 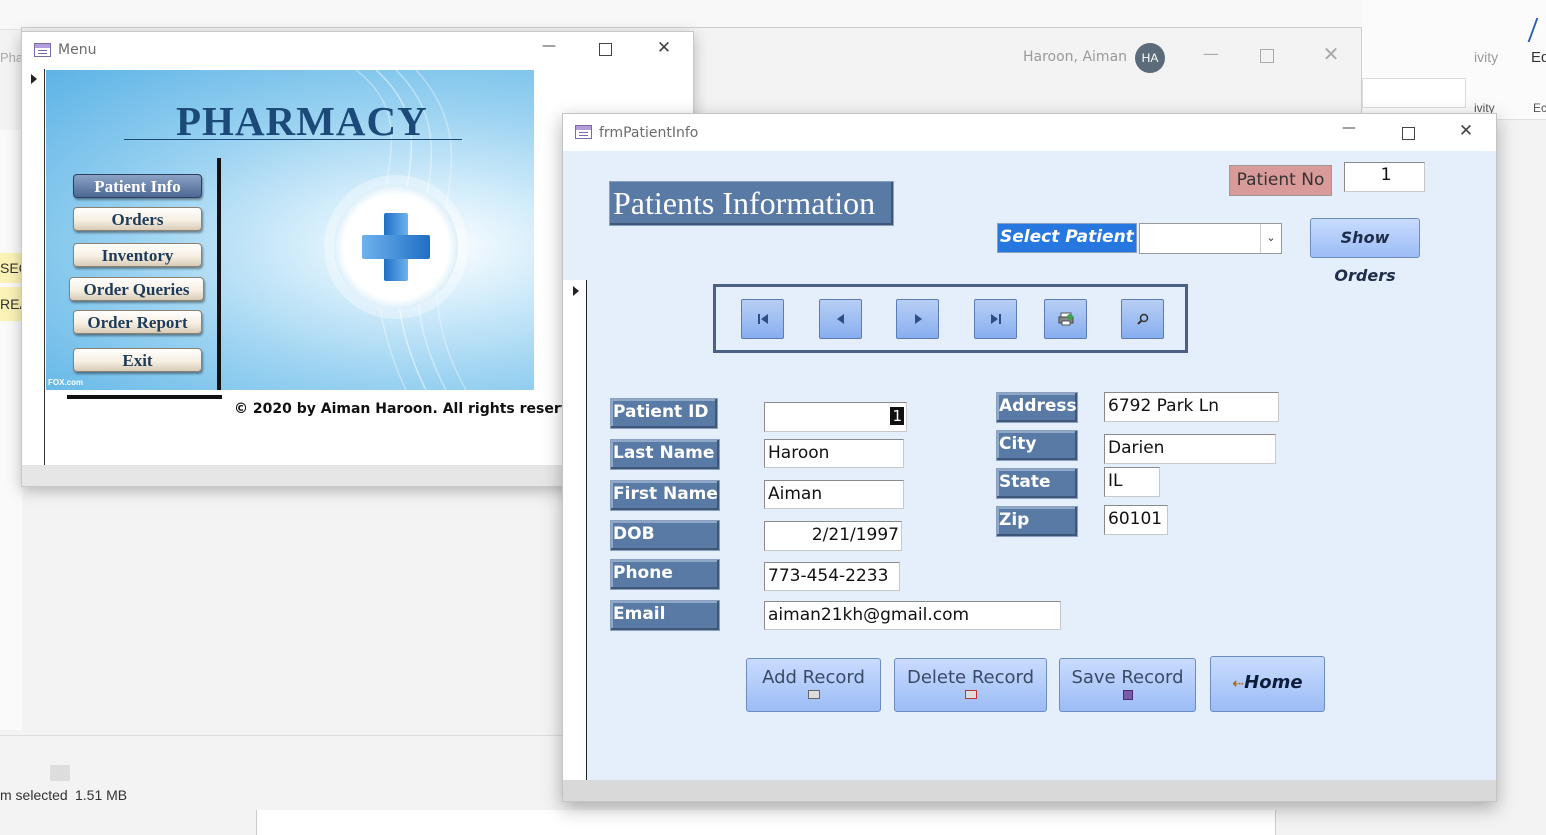 What do you see at coordinates (834, 494) in the screenshot?
I see `first-name-field: Aiman` at bounding box center [834, 494].